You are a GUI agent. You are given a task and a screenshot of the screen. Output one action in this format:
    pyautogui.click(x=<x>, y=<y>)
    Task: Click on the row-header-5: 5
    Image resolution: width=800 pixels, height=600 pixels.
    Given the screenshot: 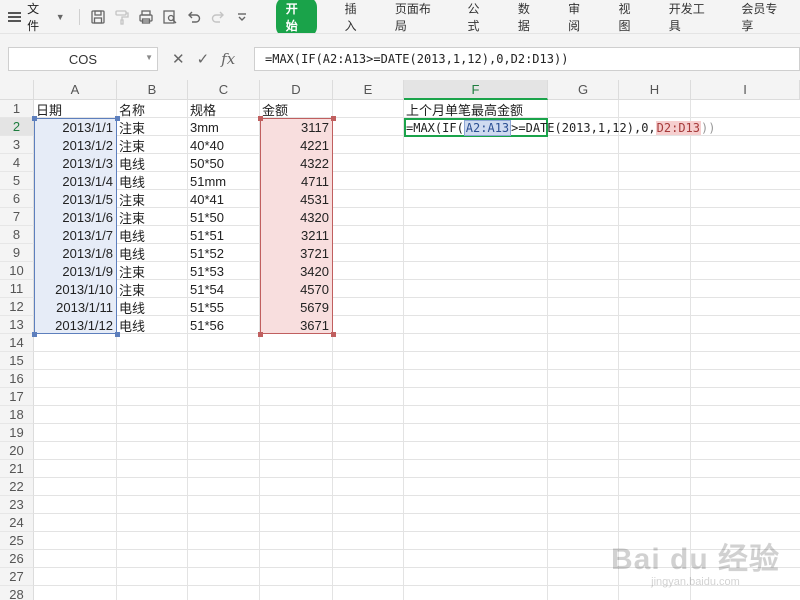 What is the action you would take?
    pyautogui.click(x=17, y=181)
    